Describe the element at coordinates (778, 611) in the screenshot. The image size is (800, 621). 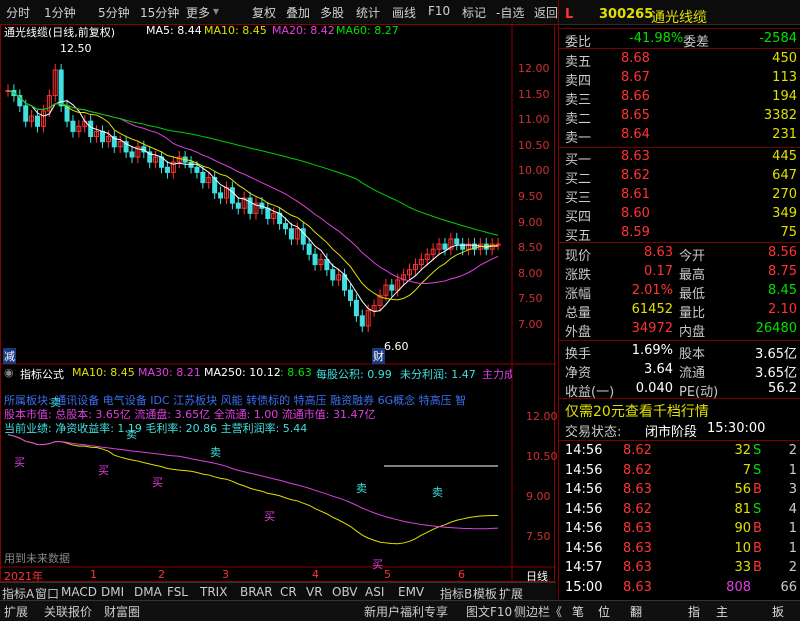
I see `wrench-icon: 扳` at that location.